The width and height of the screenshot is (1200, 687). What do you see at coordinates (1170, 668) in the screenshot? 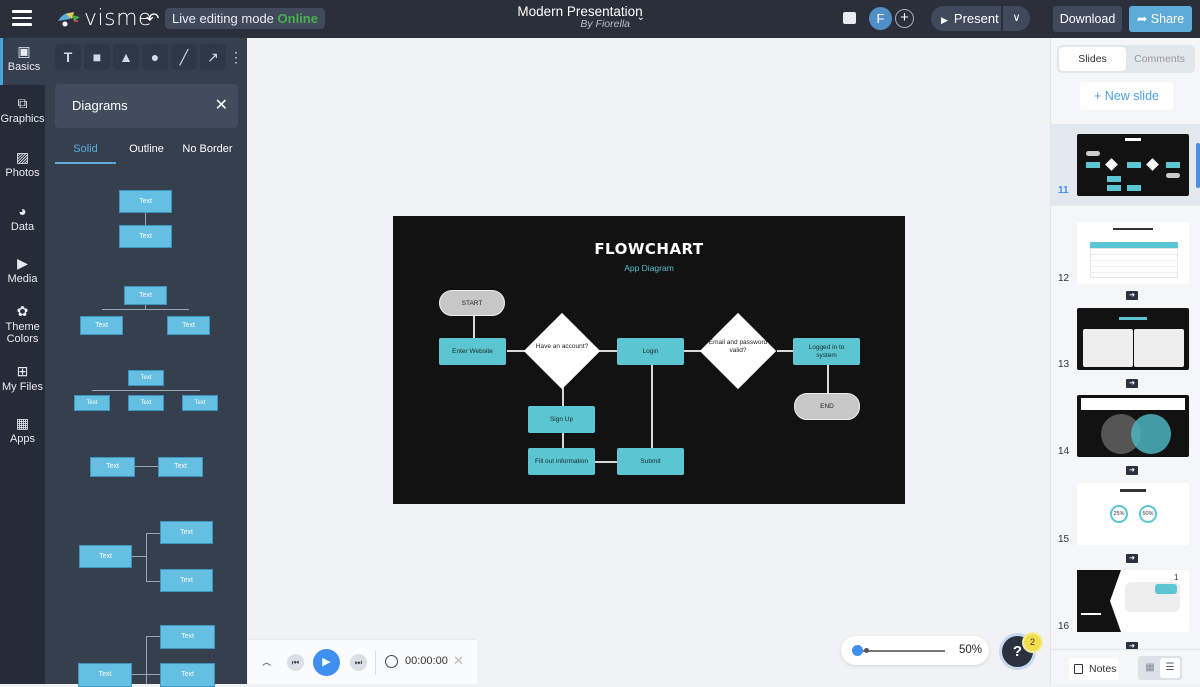
I see `list-view-icon: ☰` at bounding box center [1170, 668].